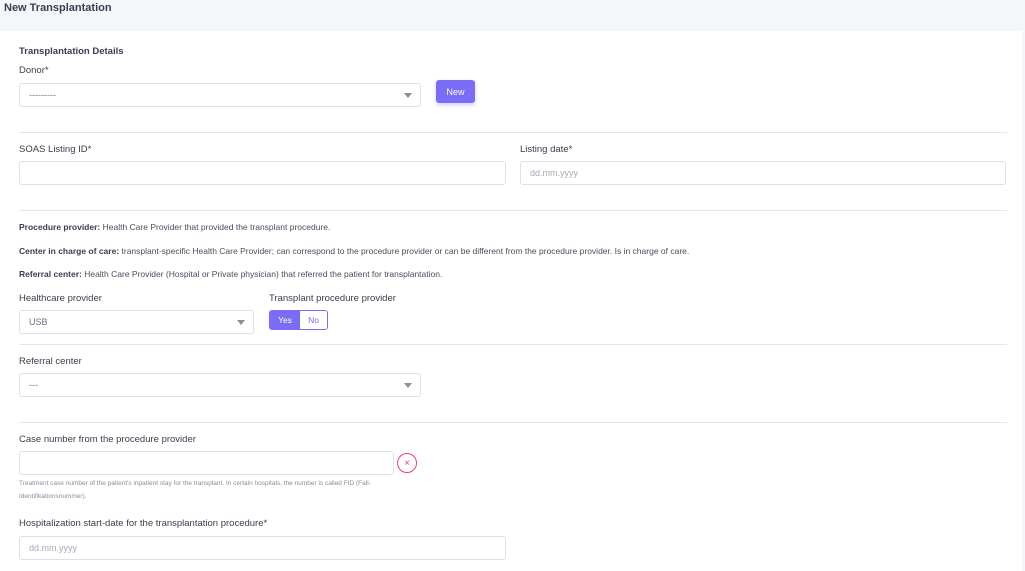 The width and height of the screenshot is (1025, 571). What do you see at coordinates (313, 320) in the screenshot?
I see `toggle-no-button: No` at bounding box center [313, 320].